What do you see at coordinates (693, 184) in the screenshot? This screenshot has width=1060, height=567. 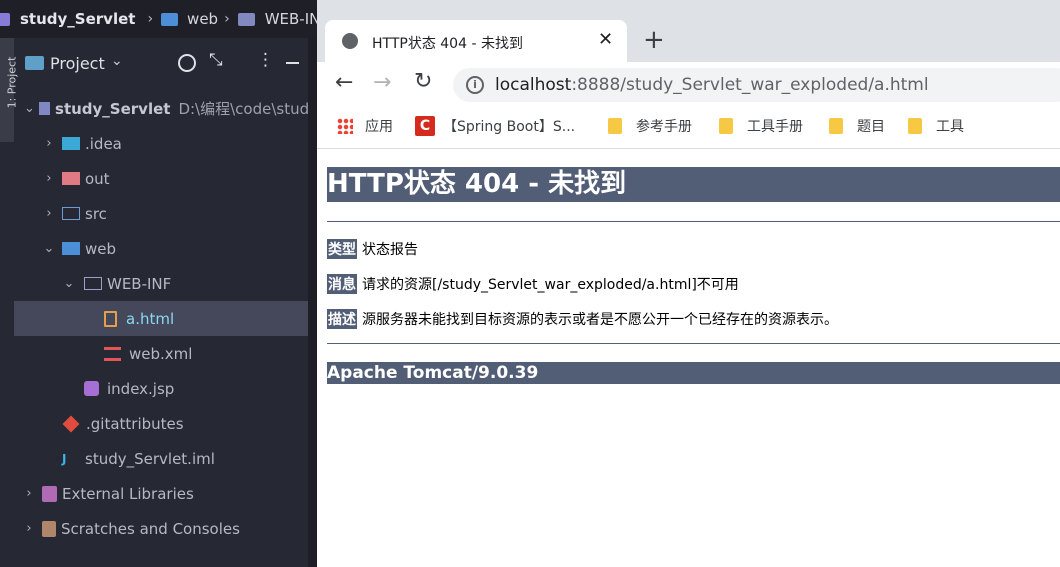 I see `page-title: HTTP状态 404 - 未找到` at bounding box center [693, 184].